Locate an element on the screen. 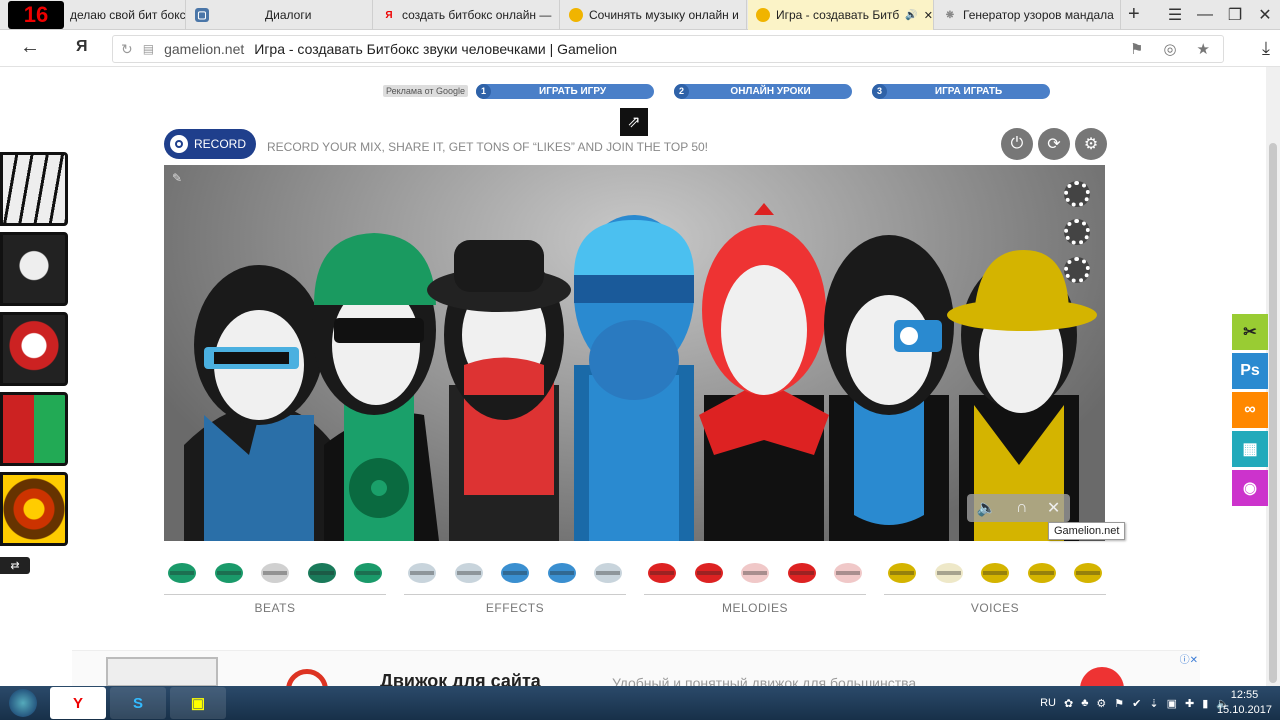 This screenshot has width=1280, height=720. tray-icon: ✿ is located at coordinates (1068, 703).